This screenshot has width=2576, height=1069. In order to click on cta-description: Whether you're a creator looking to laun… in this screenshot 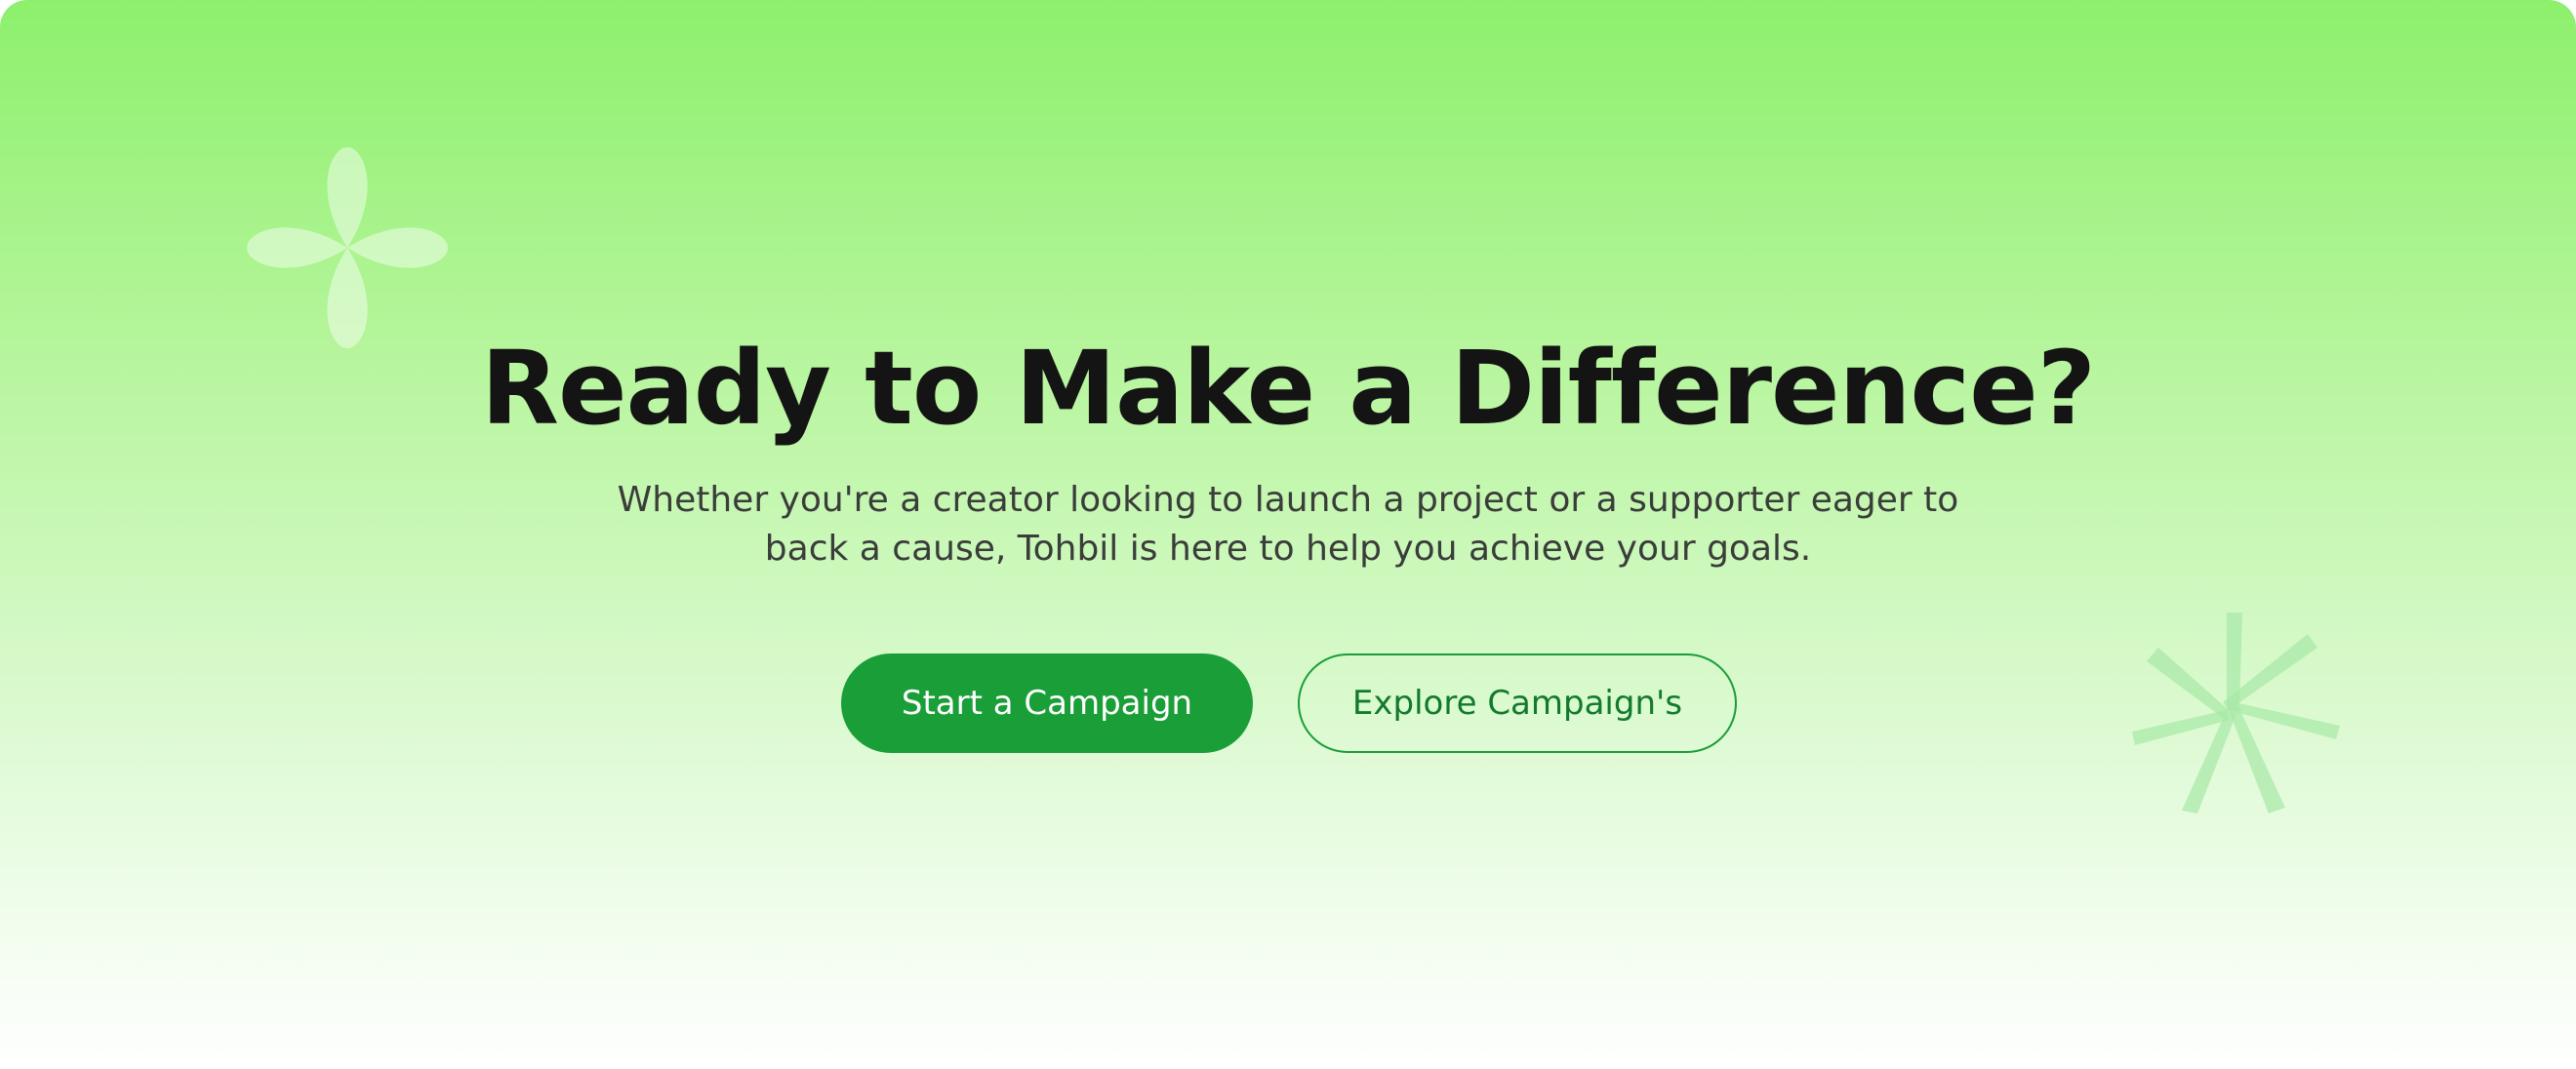, I will do `click(1288, 524)`.